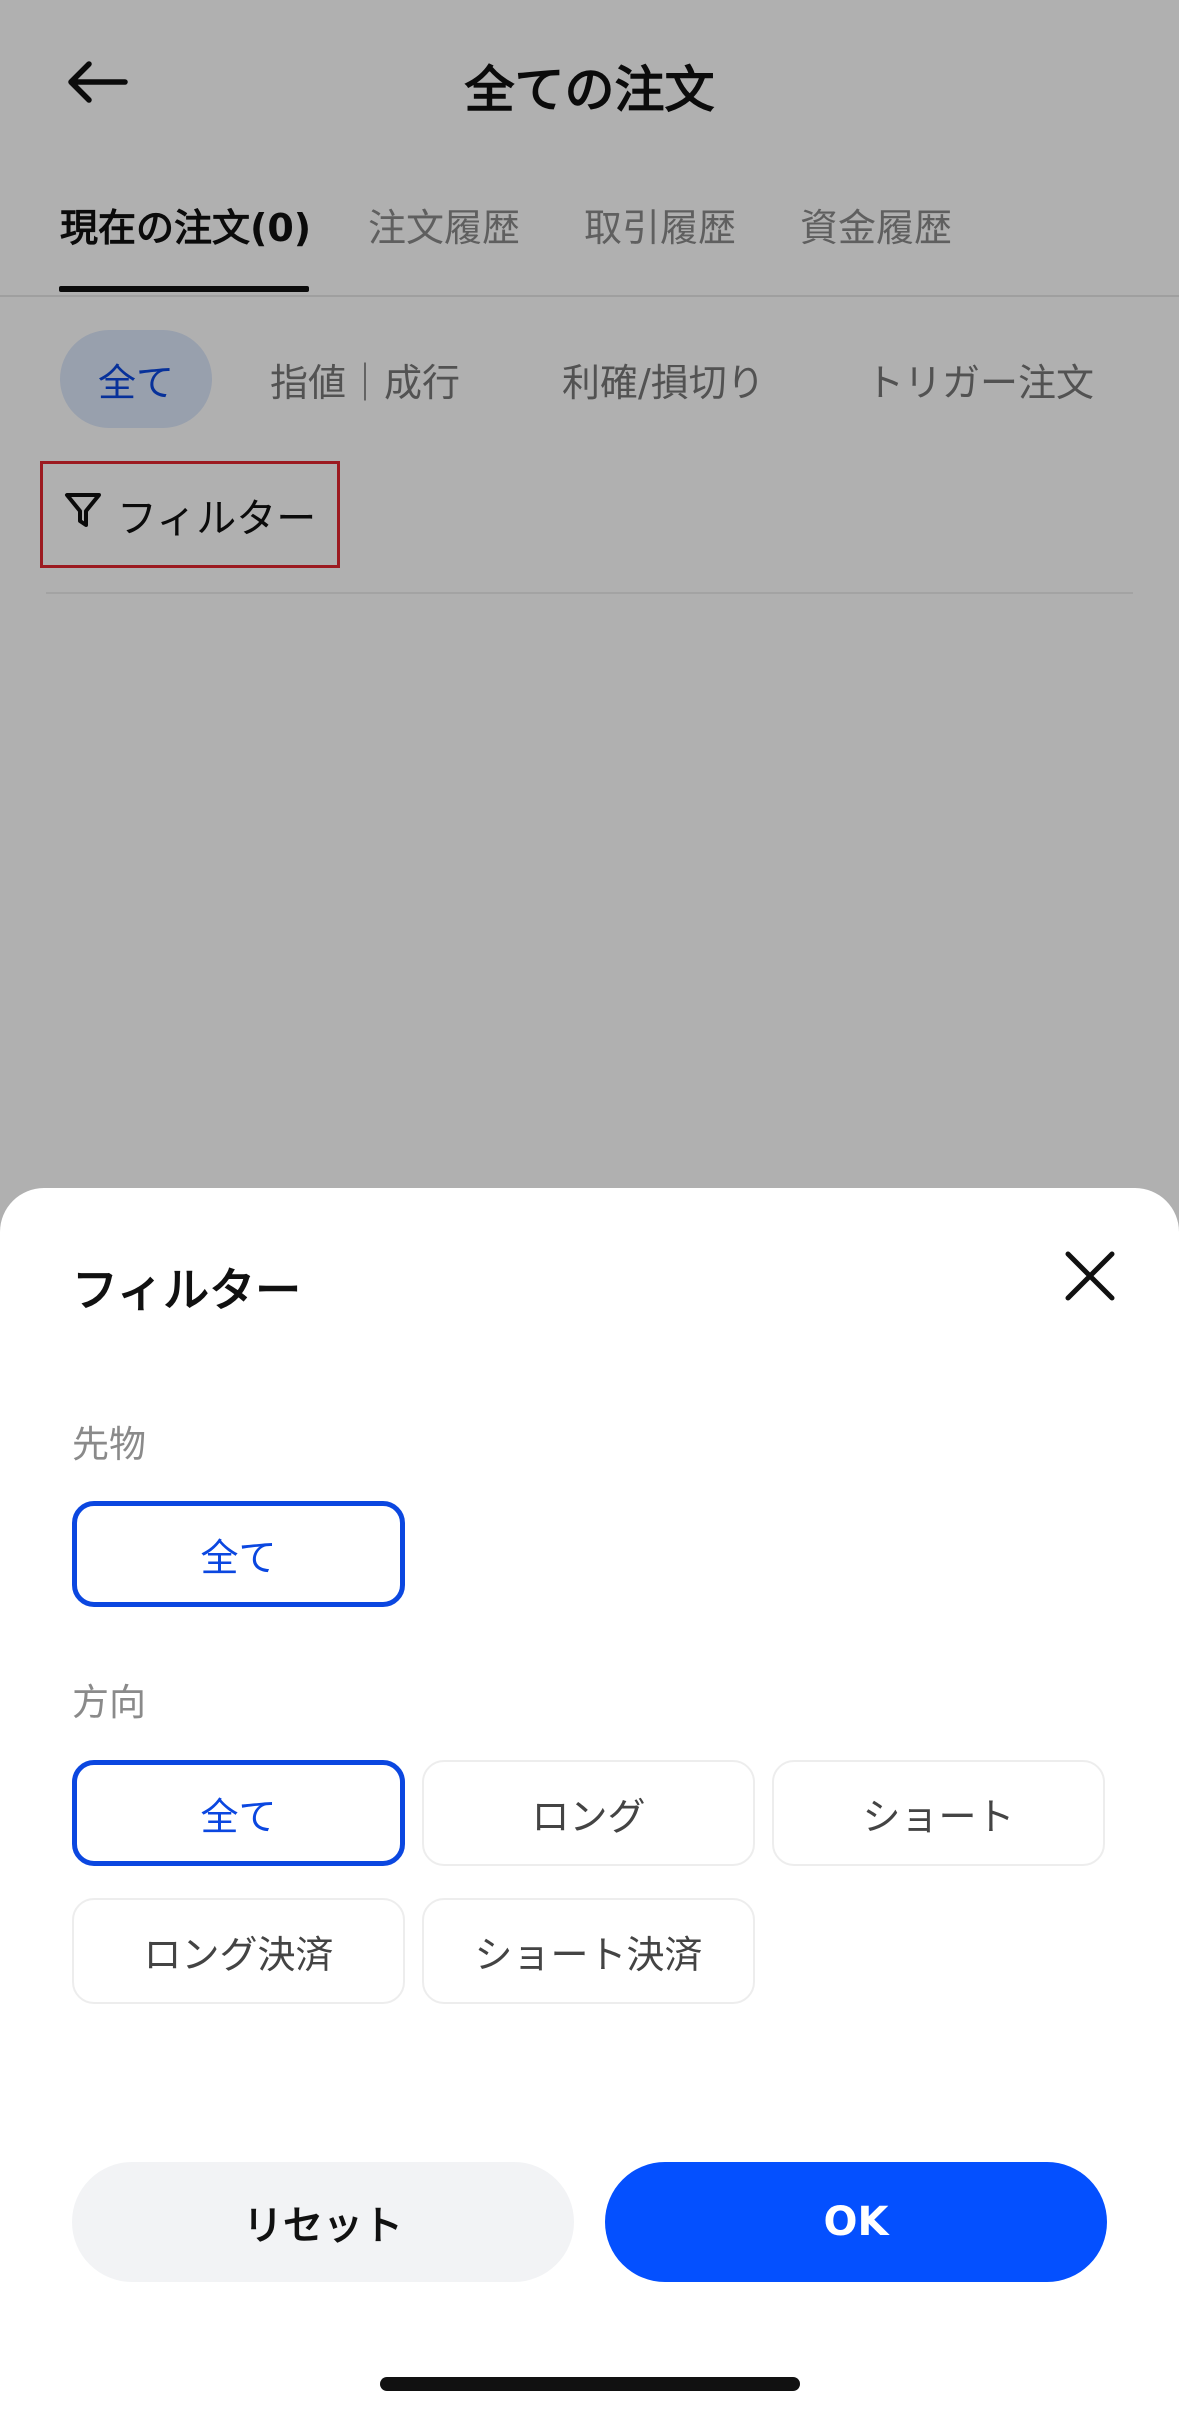 Image resolution: width=1179 pixels, height=2412 pixels. Describe the element at coordinates (187, 1290) in the screenshot. I see `sheet-title: フィルター` at that location.